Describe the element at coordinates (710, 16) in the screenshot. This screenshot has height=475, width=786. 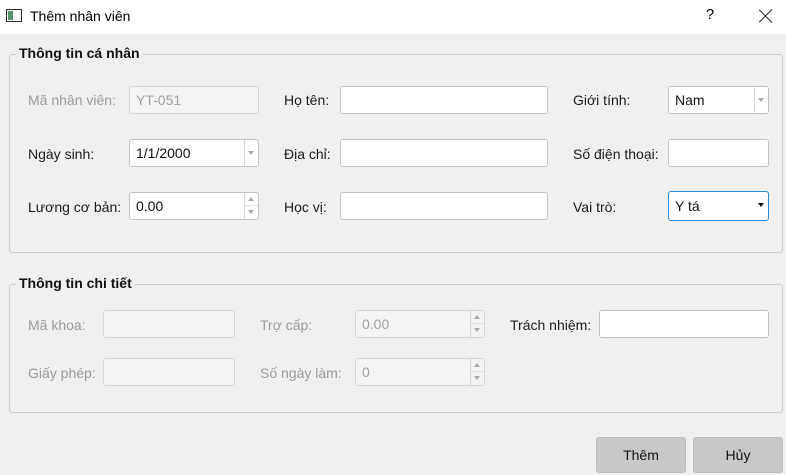
I see `help-button: ?` at that location.